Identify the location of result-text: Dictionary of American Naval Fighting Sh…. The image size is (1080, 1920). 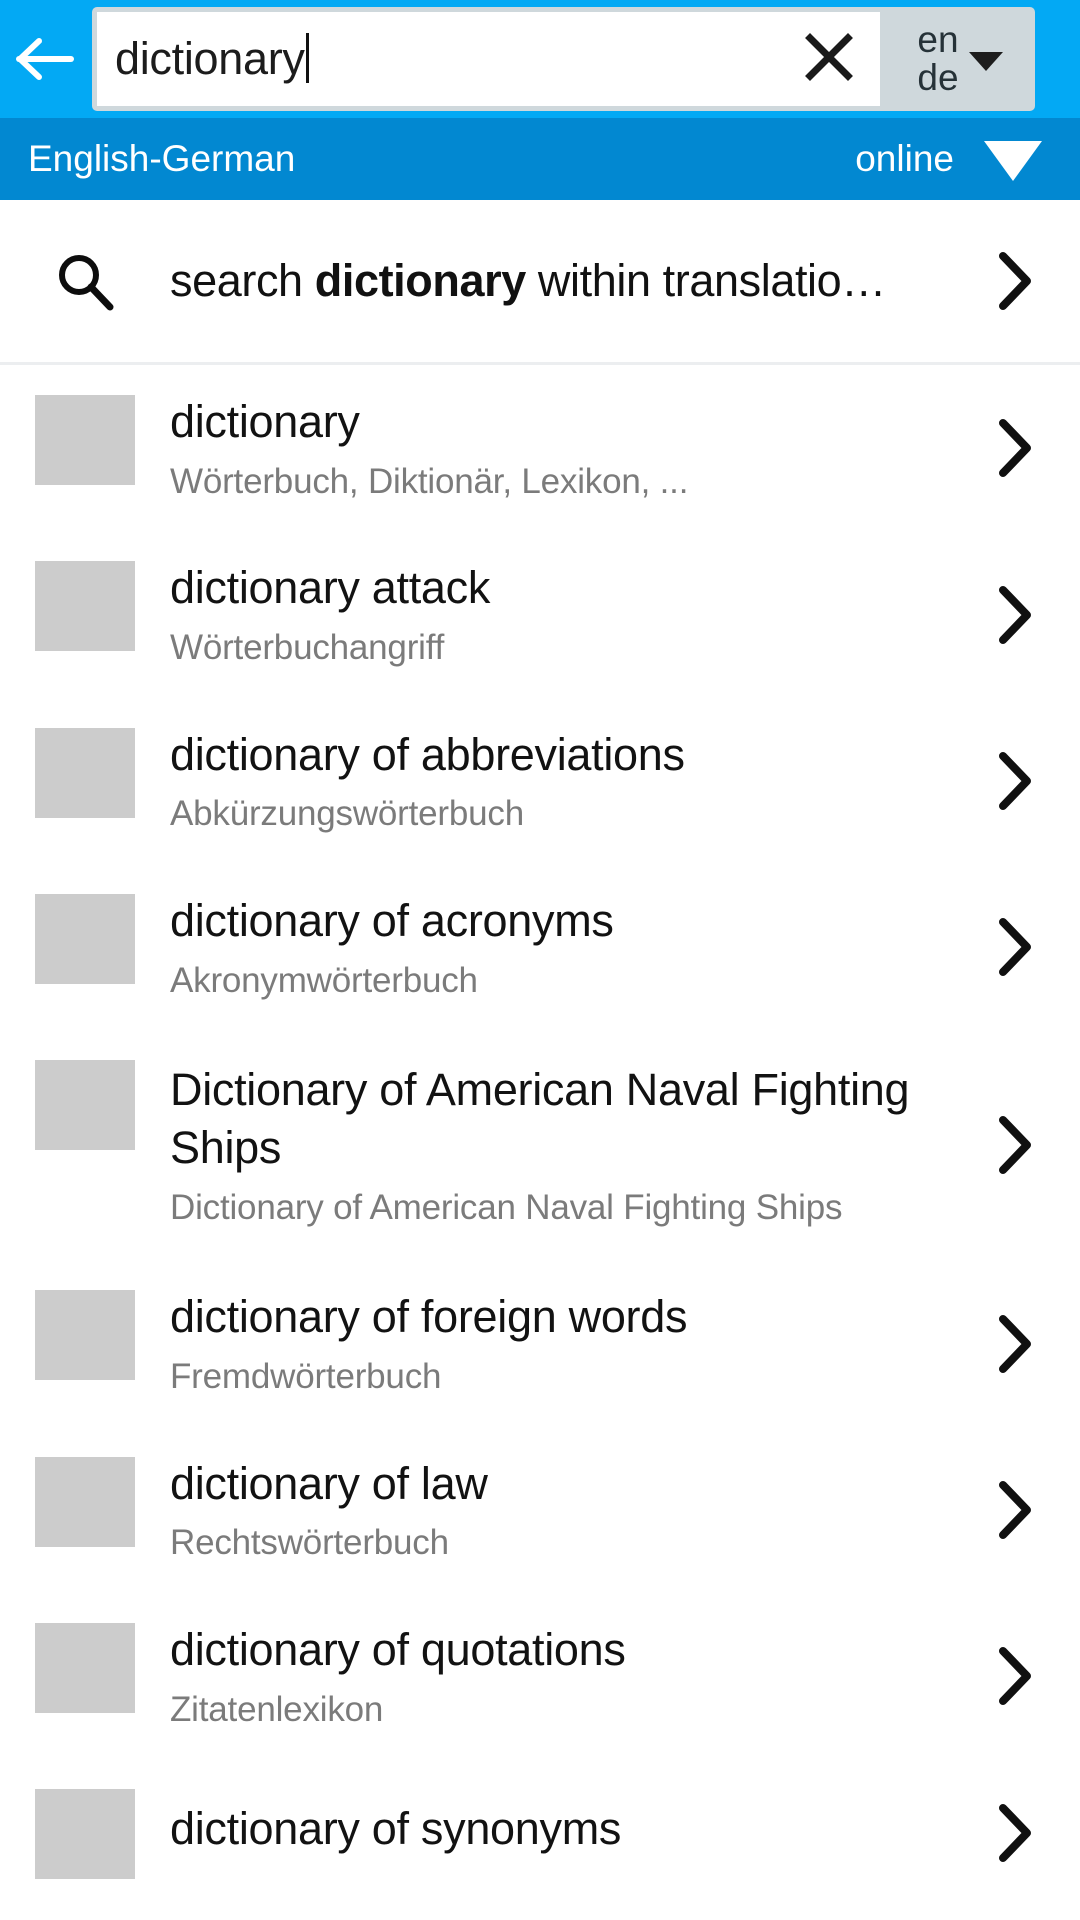
(575, 1145).